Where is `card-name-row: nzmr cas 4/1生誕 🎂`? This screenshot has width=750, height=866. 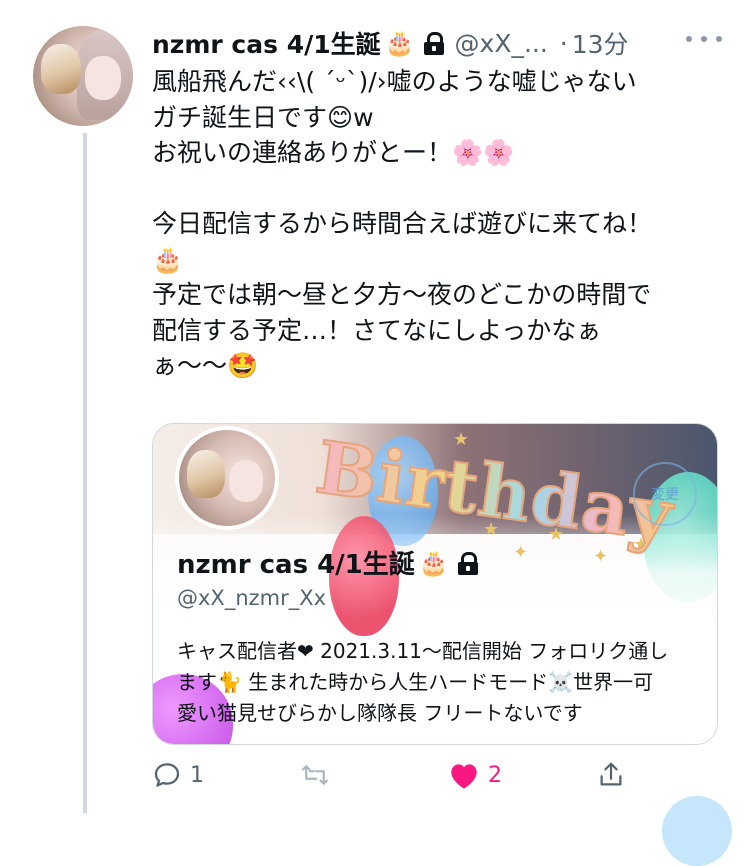
card-name-row: nzmr cas 4/1生誕 🎂 is located at coordinates (328, 562).